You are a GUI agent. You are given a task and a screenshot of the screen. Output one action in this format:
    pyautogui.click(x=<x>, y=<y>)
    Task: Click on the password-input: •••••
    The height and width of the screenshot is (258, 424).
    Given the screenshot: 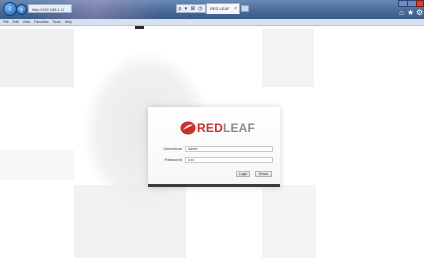 What is the action you would take?
    pyautogui.click(x=229, y=160)
    